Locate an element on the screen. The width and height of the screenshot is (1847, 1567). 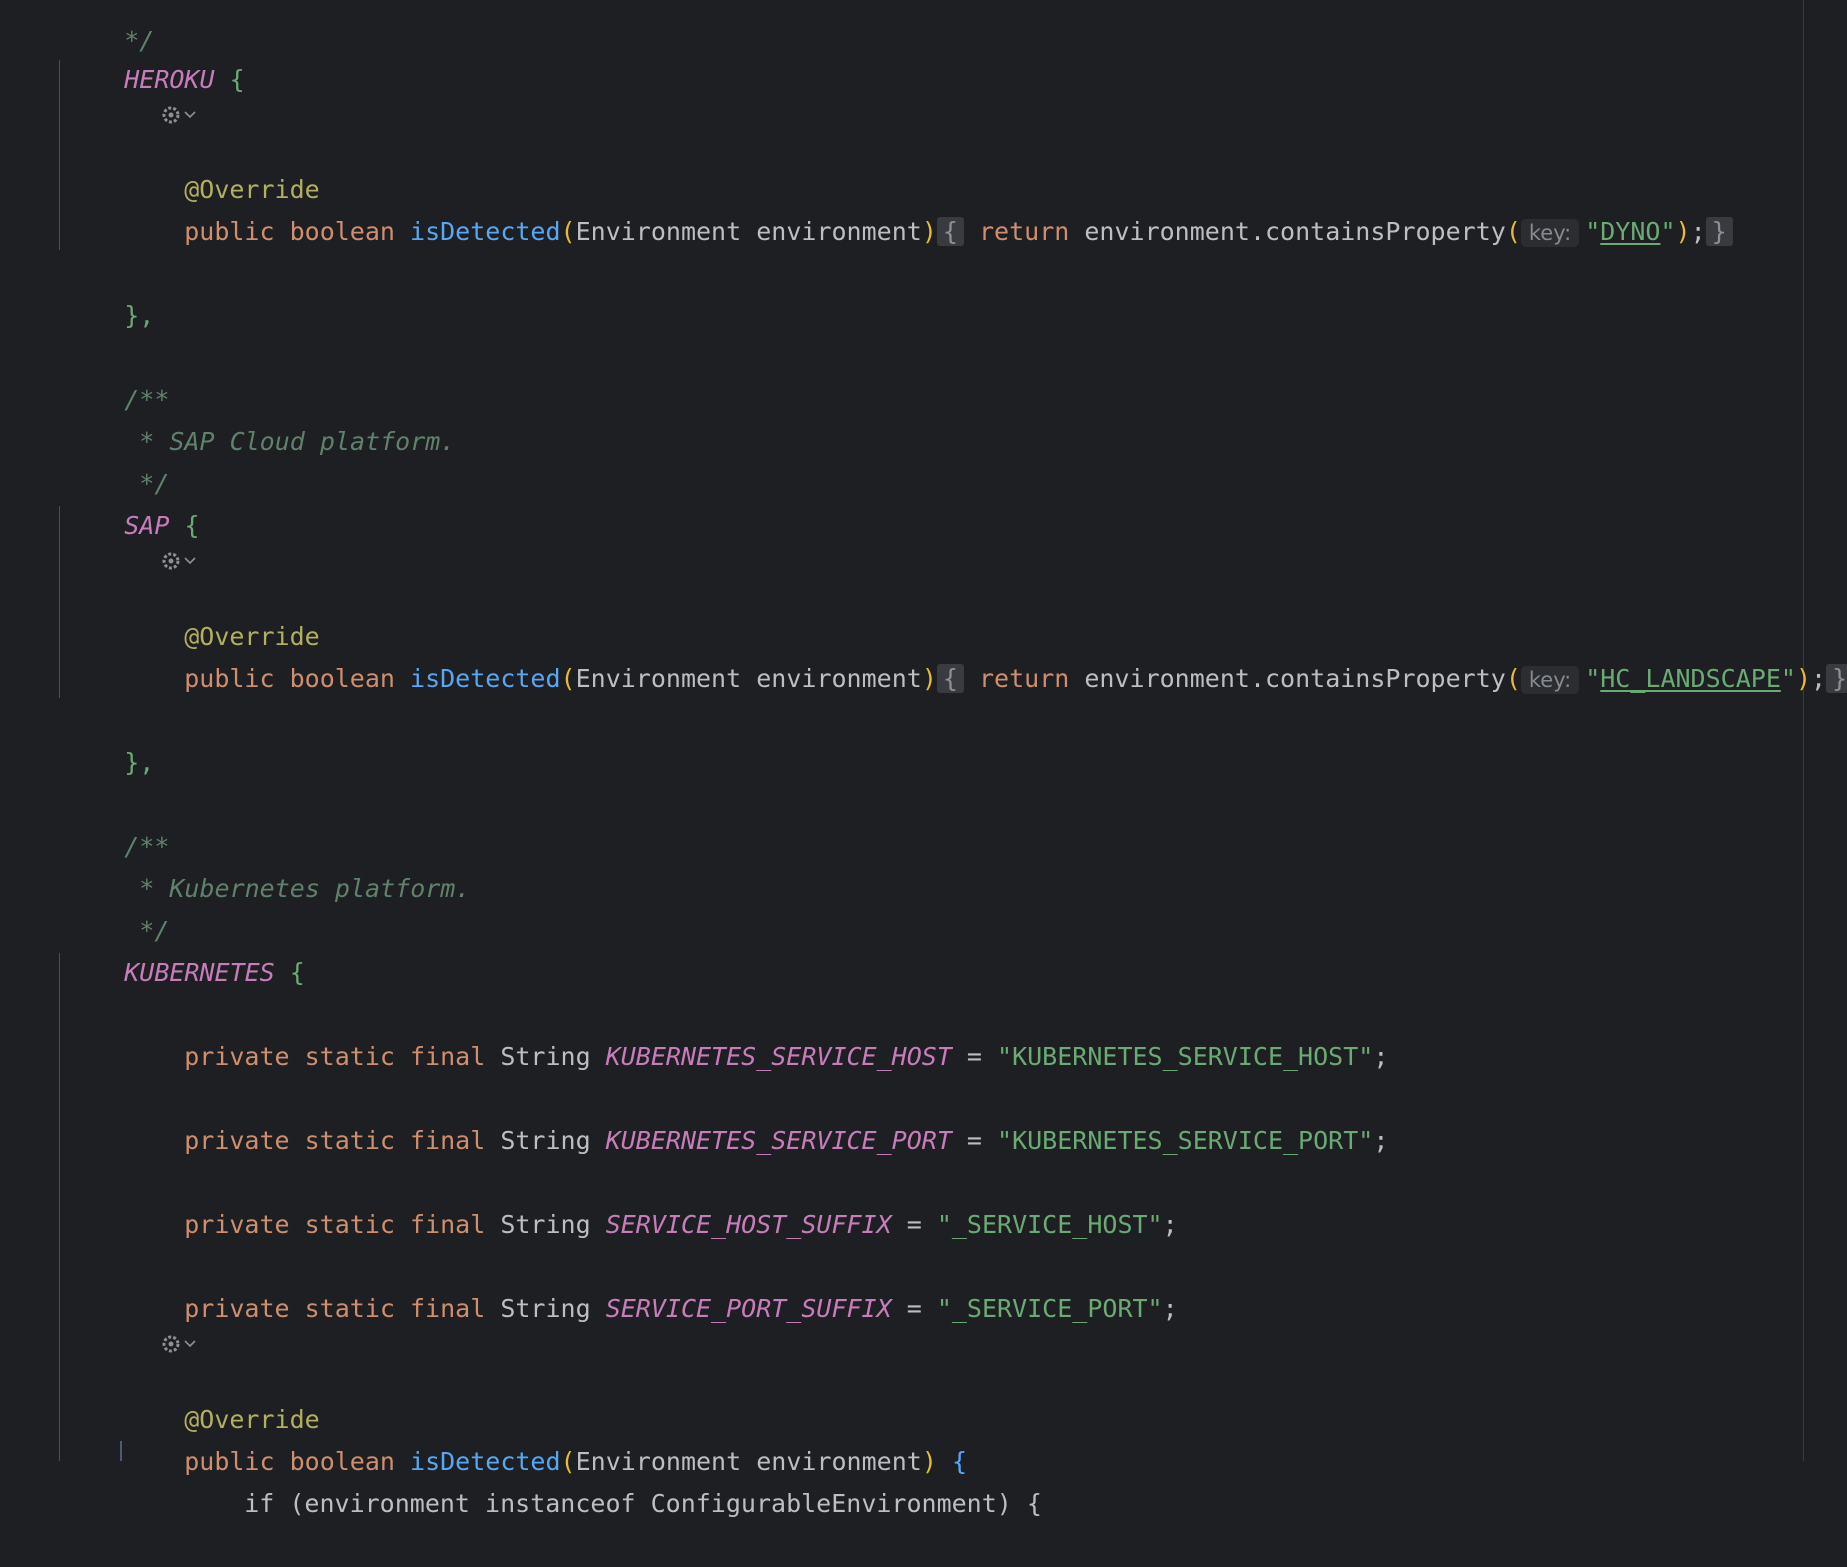
scrollbar-track is located at coordinates (1803, 730).